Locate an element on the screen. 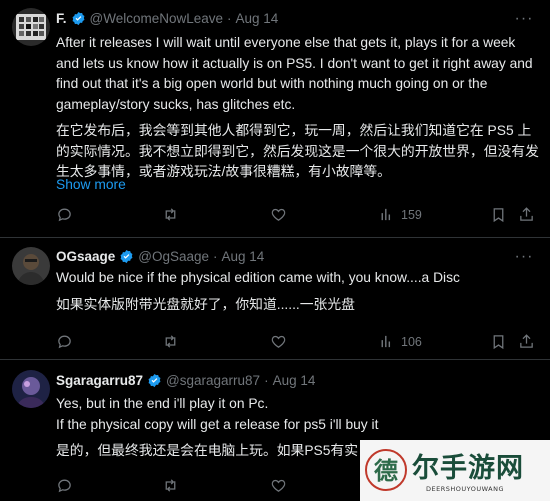 Image resolution: width=550 pixels, height=501 pixels. watermark-text: 尔手游网 is located at coordinates (468, 468).